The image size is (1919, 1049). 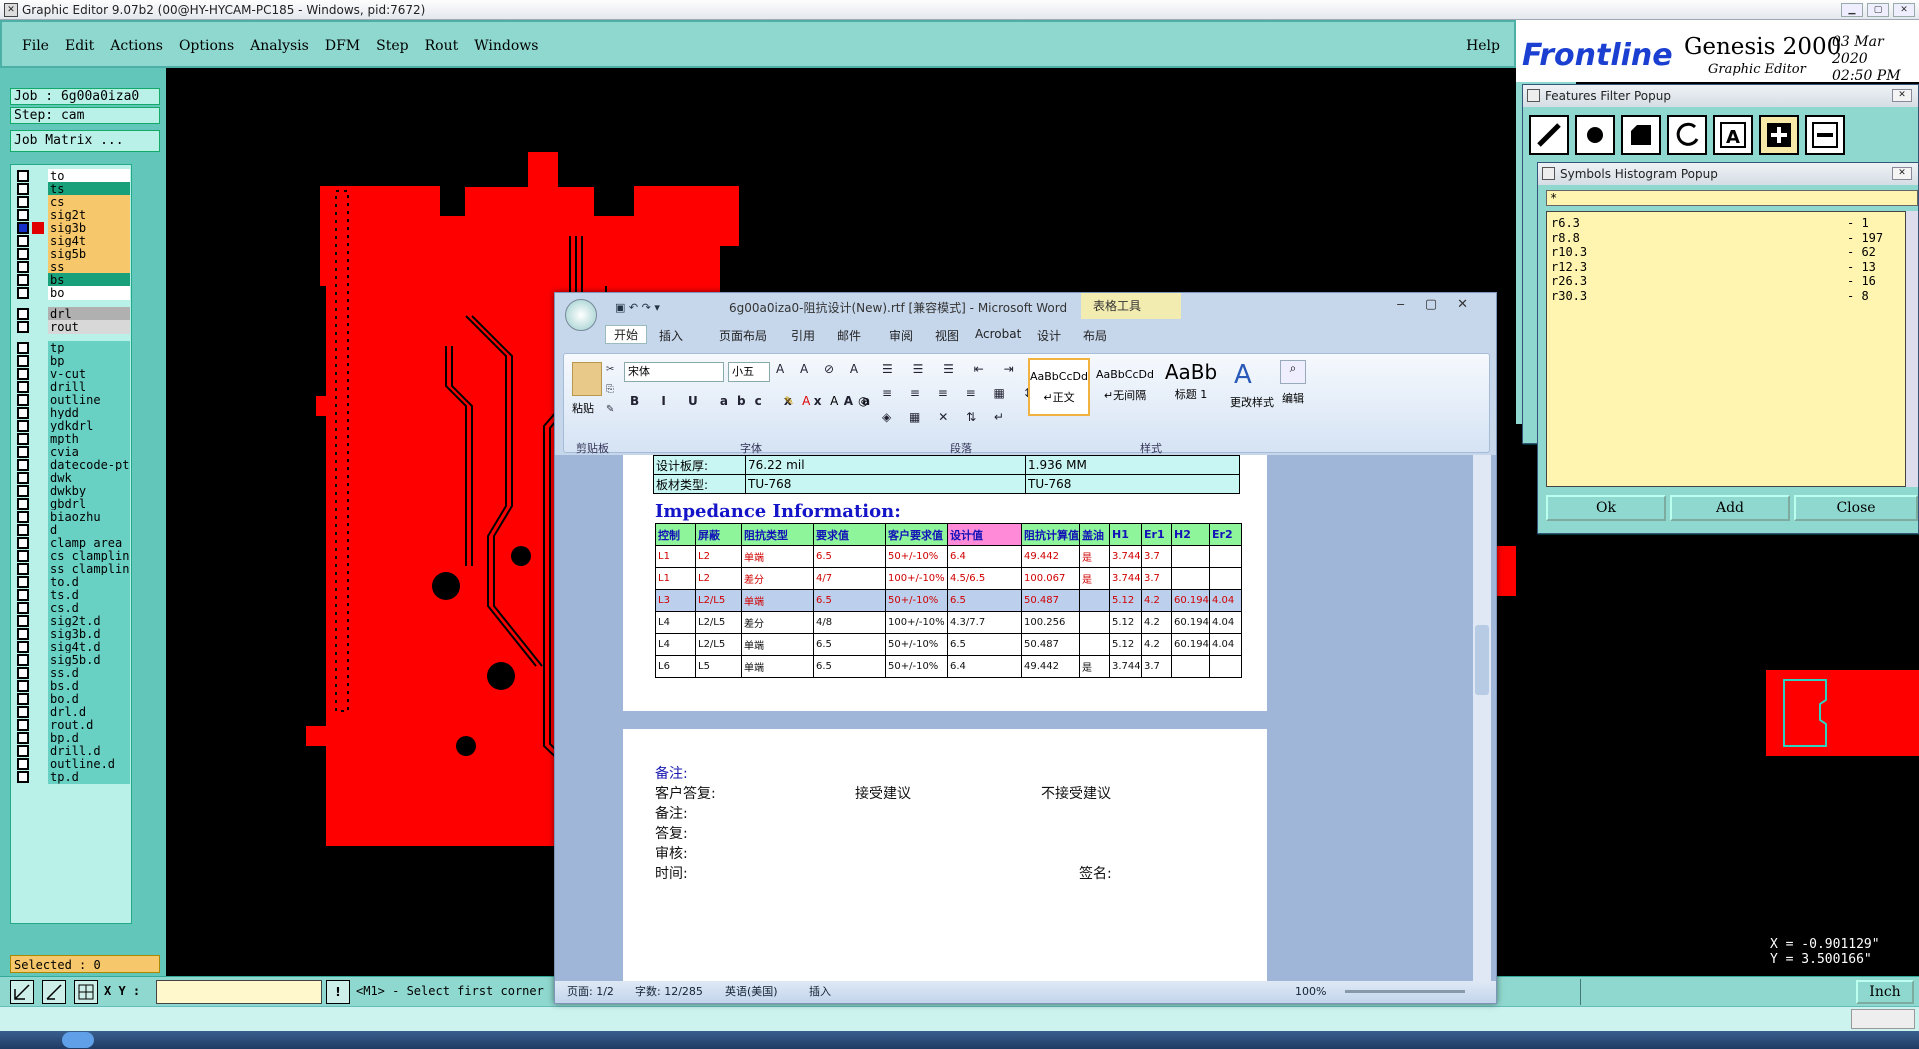 What do you see at coordinates (73, 660) in the screenshot?
I see `layer-row: sig5b.d` at bounding box center [73, 660].